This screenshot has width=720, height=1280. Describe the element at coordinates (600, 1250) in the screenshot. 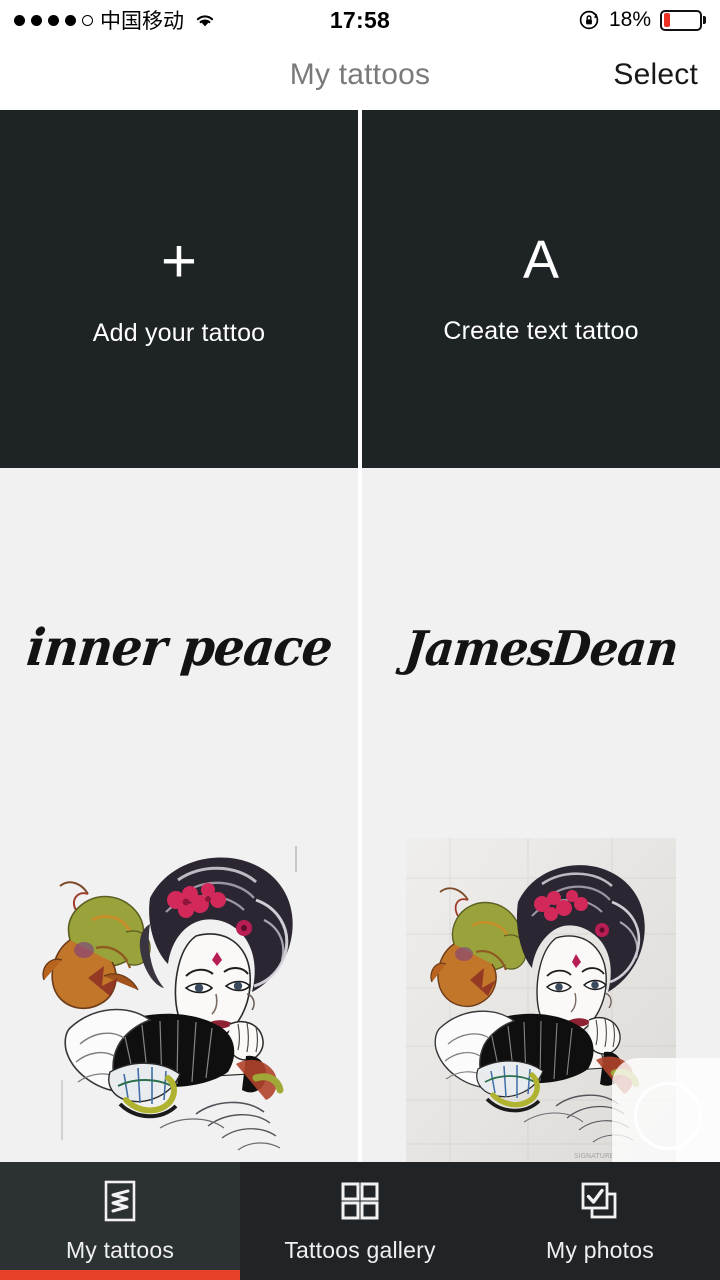

I see `tab-label: My photos` at that location.